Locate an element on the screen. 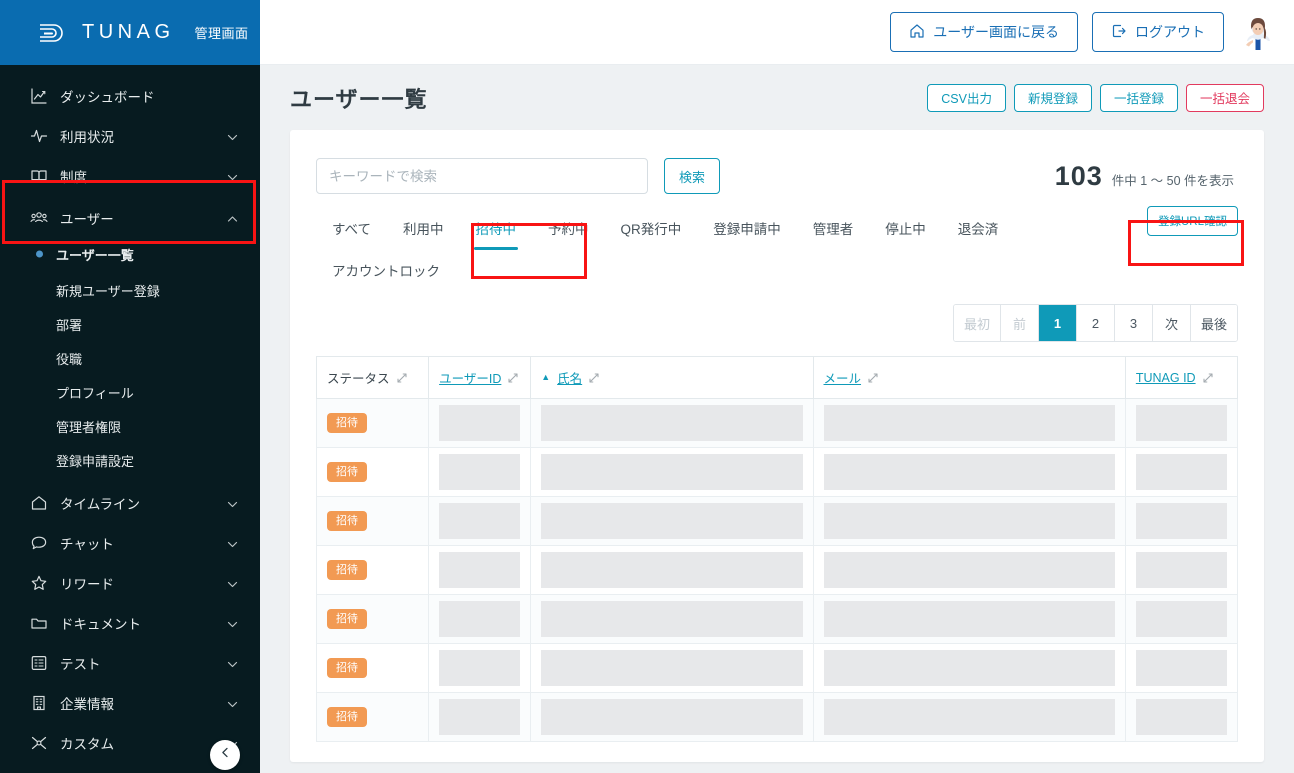  search-button: 検索 is located at coordinates (692, 176).